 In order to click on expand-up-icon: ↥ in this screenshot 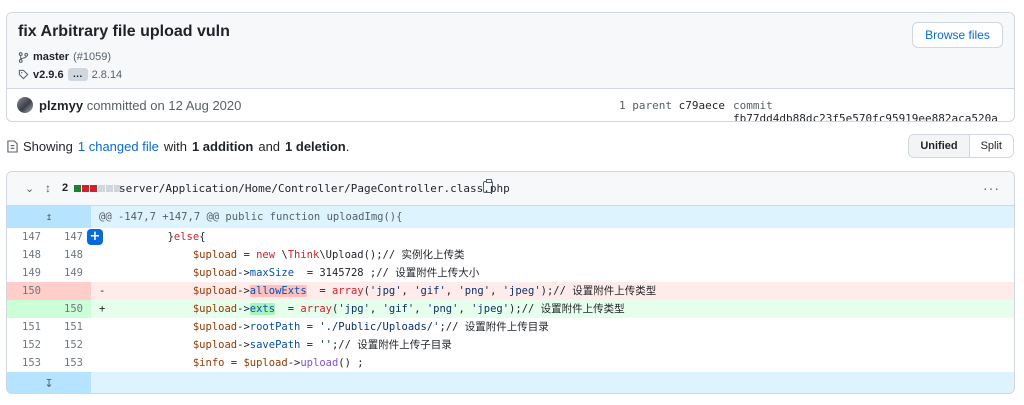, I will do `click(49, 217)`.